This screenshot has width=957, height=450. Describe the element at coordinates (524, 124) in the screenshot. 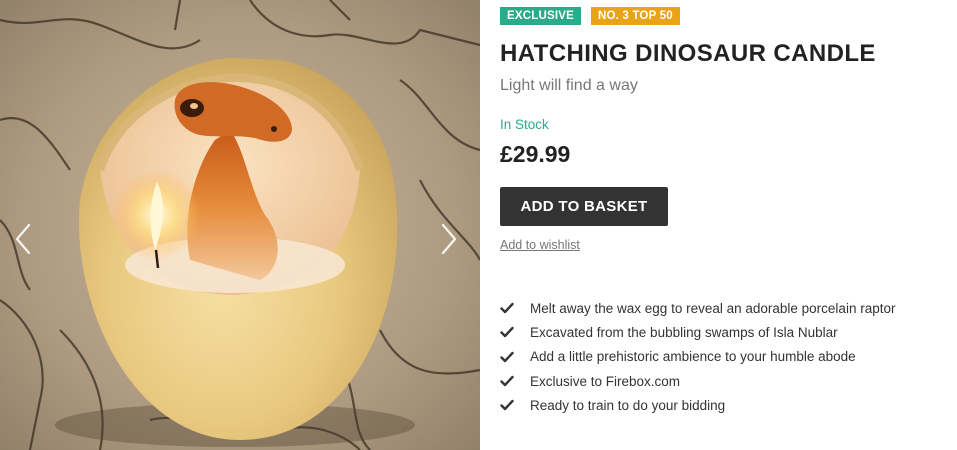

I see `stock-status: In Stock` at that location.